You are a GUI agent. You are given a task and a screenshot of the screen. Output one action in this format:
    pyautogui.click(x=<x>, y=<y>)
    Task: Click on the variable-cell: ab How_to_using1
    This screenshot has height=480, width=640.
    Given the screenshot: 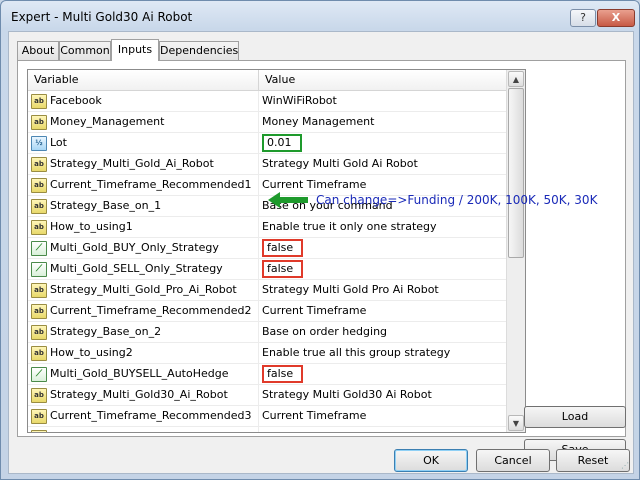 What is the action you would take?
    pyautogui.click(x=143, y=227)
    